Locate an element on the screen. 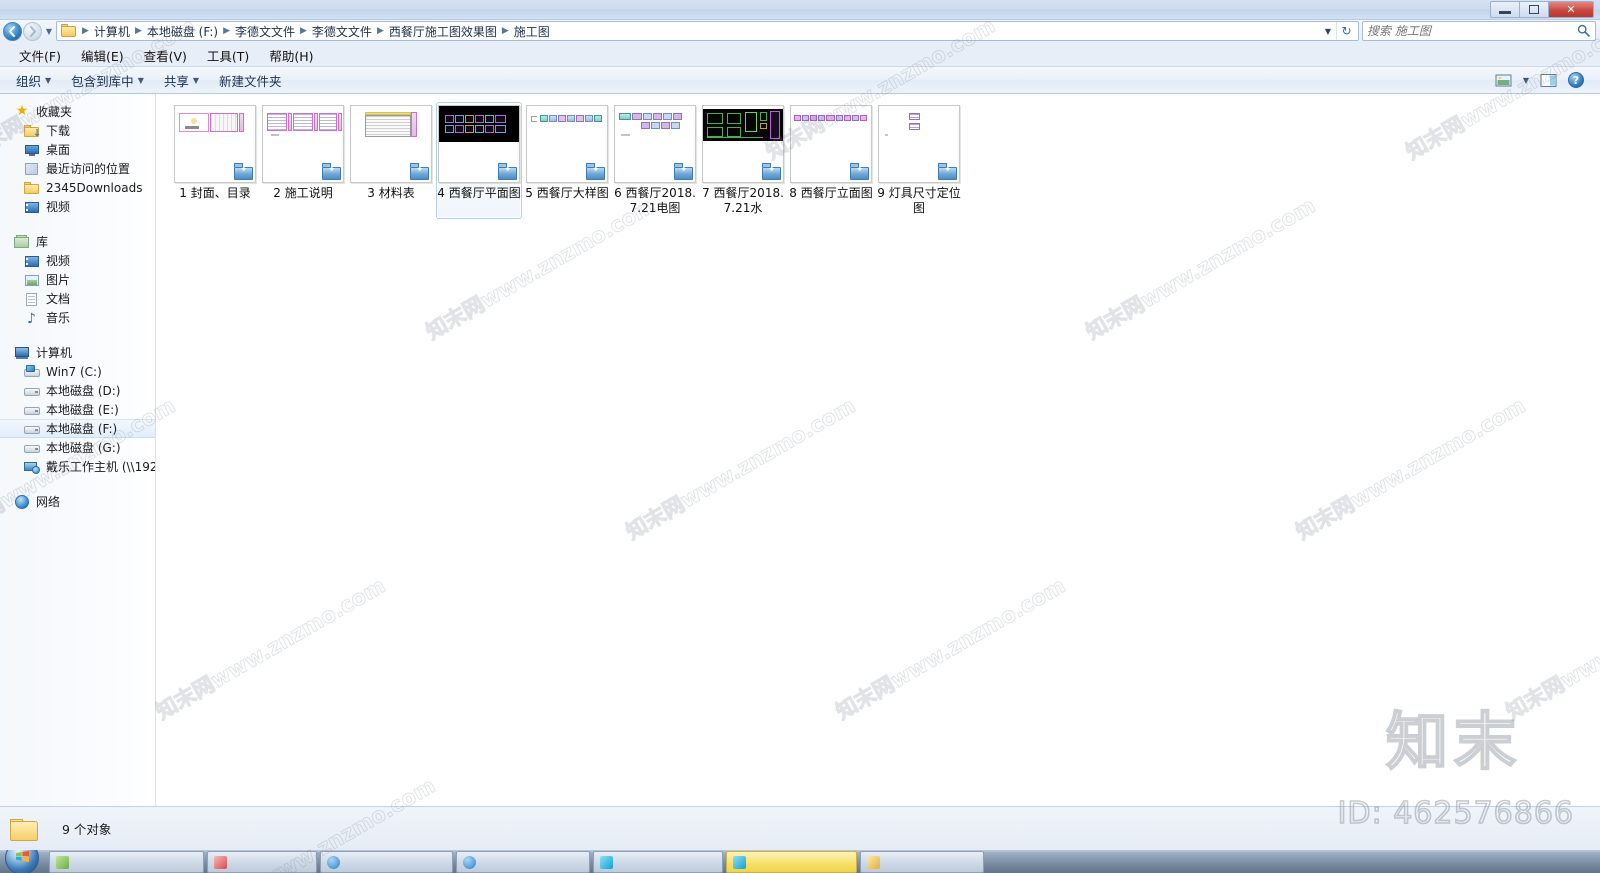 This screenshot has height=873, width=1600. file-item: ✦ 6 西餐厅2018.7.21电图 is located at coordinates (655, 160).